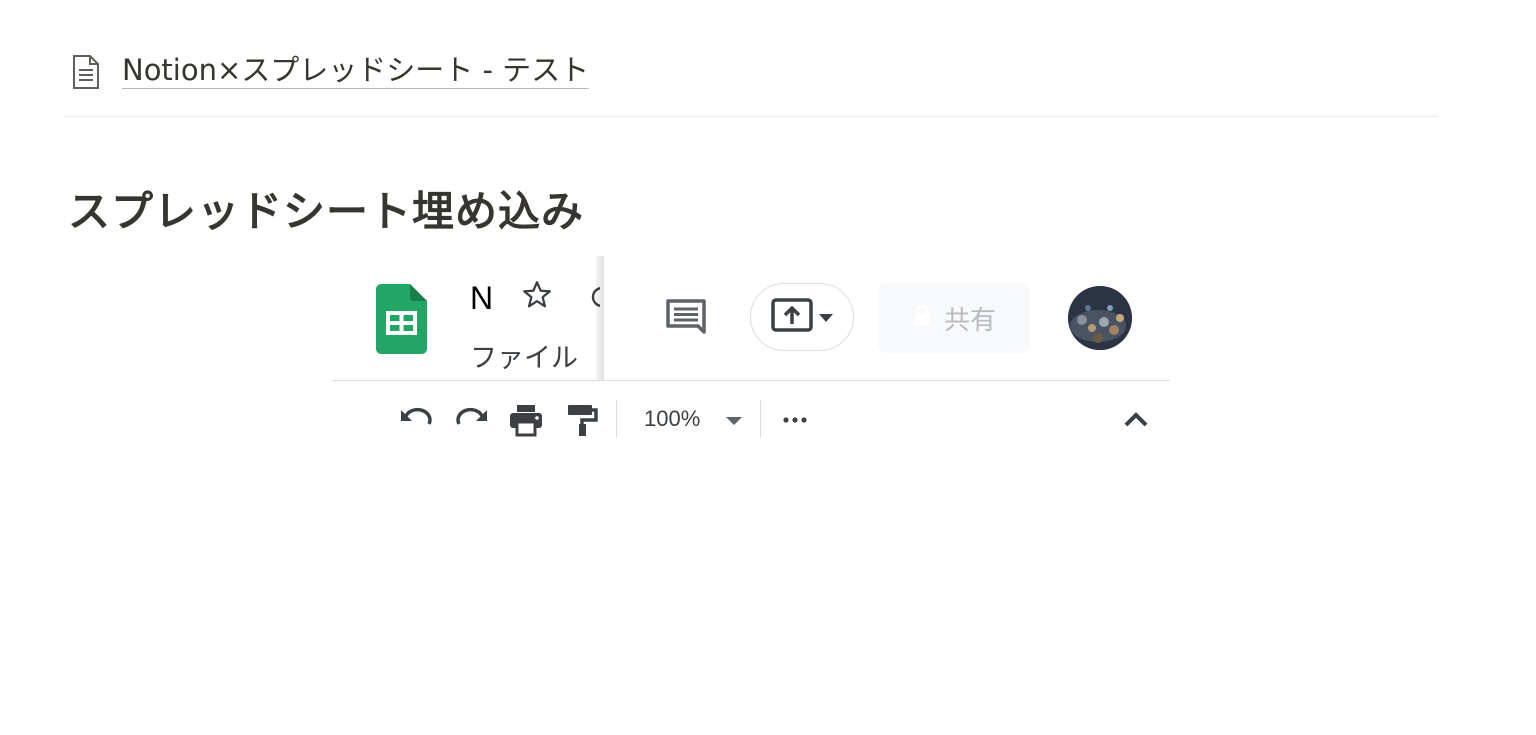  I want to click on google-sheets-icon, so click(401, 319).